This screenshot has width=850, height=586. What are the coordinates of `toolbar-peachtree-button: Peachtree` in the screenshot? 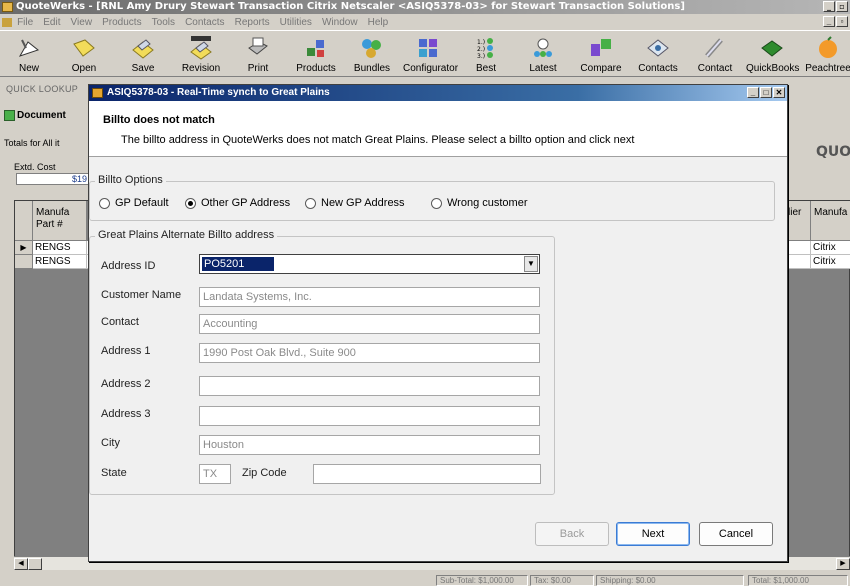 It's located at (826, 55).